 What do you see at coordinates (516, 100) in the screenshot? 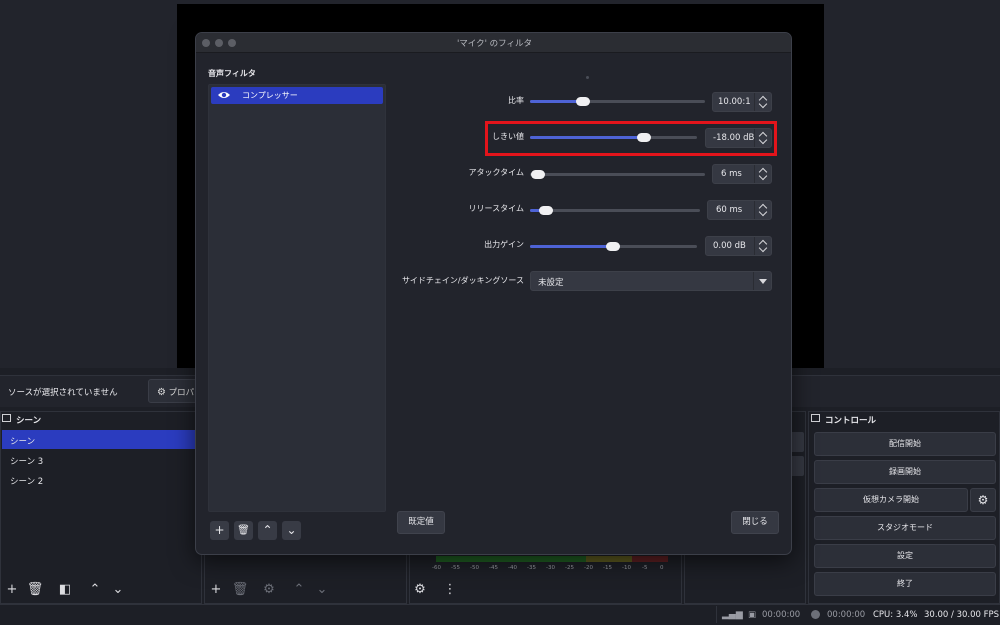
I see `ratio-label: 比率` at bounding box center [516, 100].